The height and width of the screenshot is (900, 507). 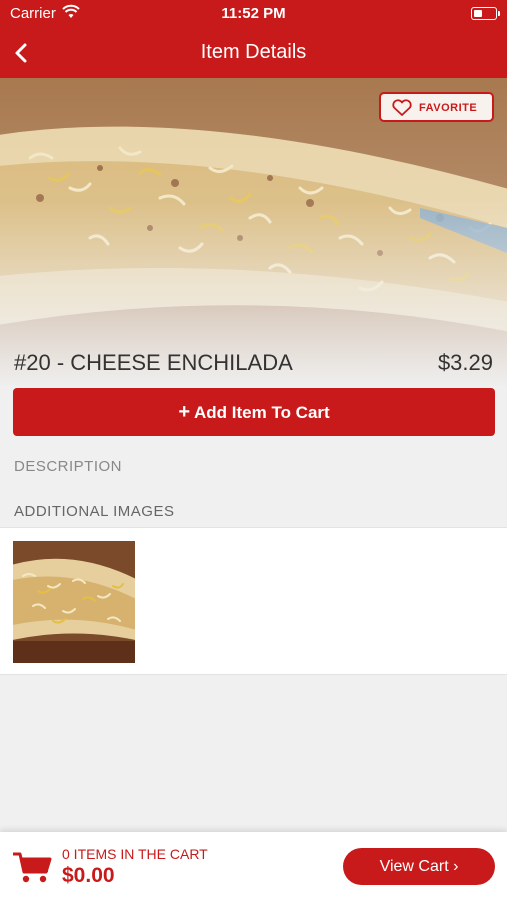 I want to click on description-heading: DESCRIPTION, so click(x=68, y=466).